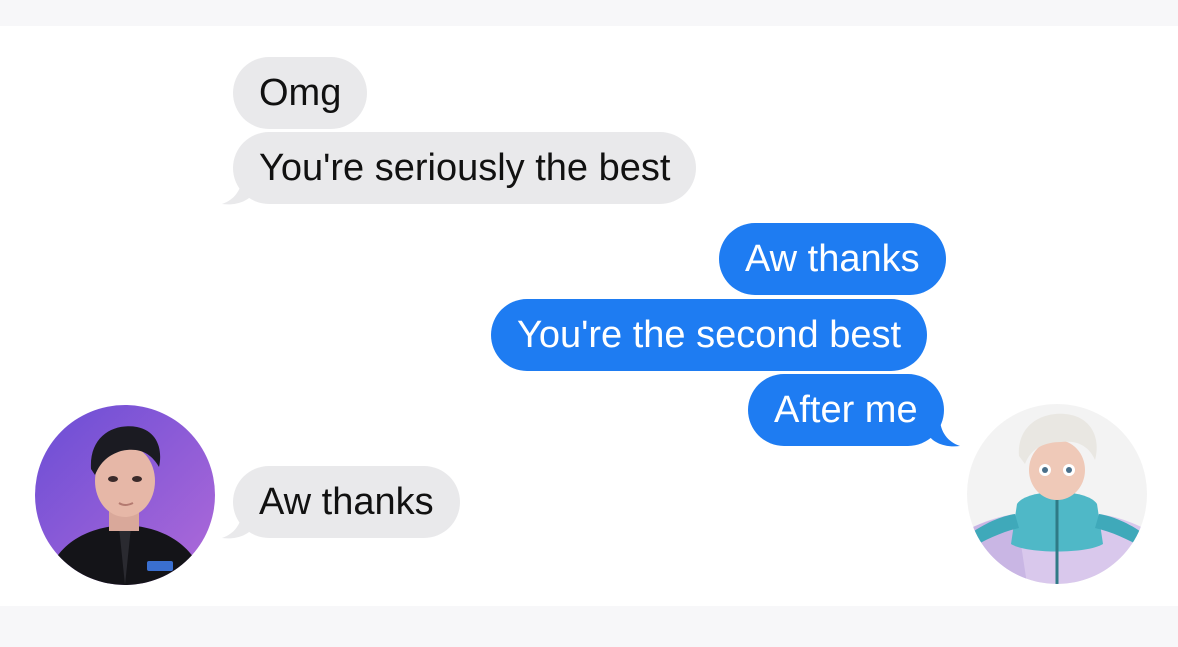 This screenshot has height=647, width=1178. I want to click on incoming-message-bubble: You're seriously the best, so click(465, 168).